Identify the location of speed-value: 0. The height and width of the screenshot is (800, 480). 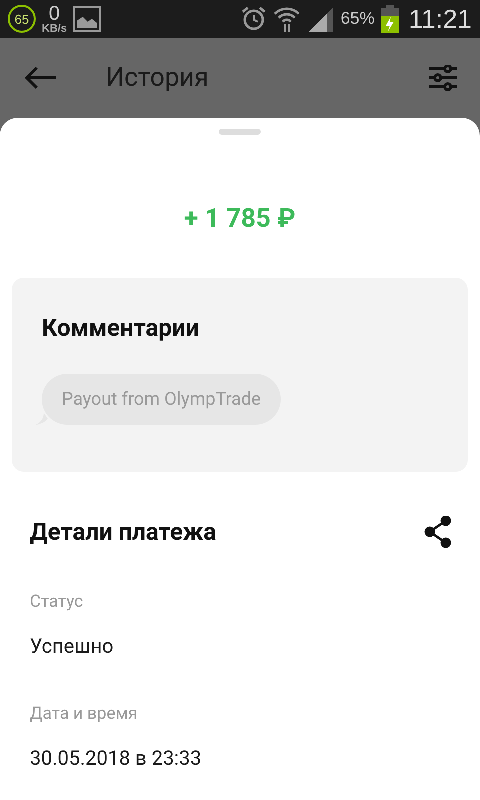
(54, 14).